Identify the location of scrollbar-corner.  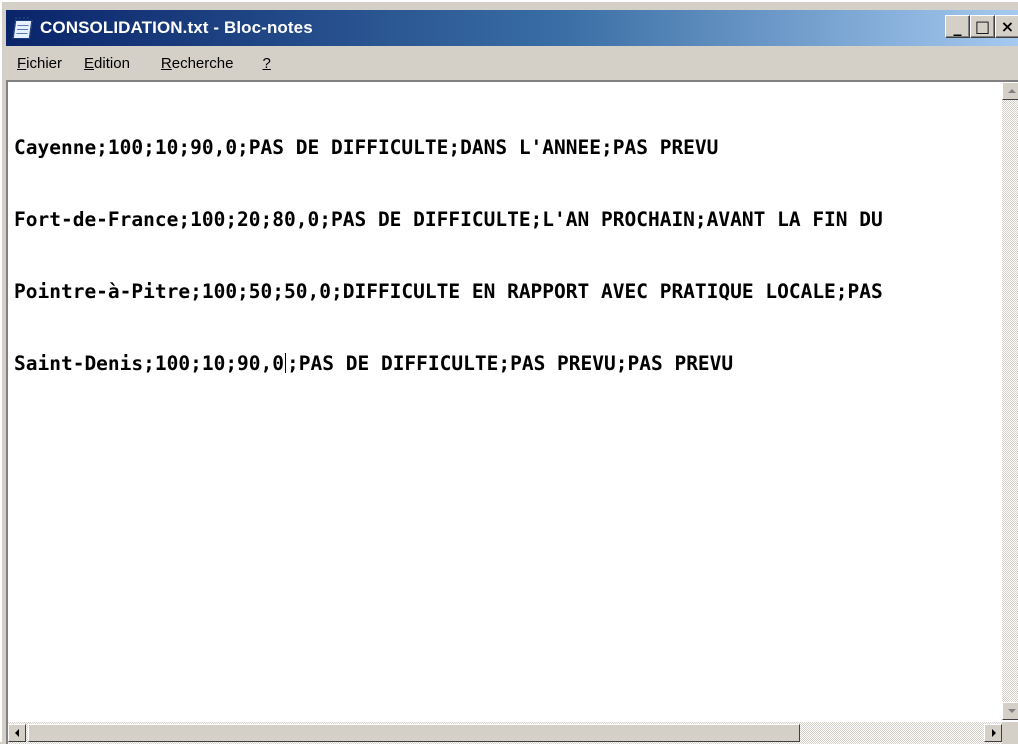
(1010, 733).